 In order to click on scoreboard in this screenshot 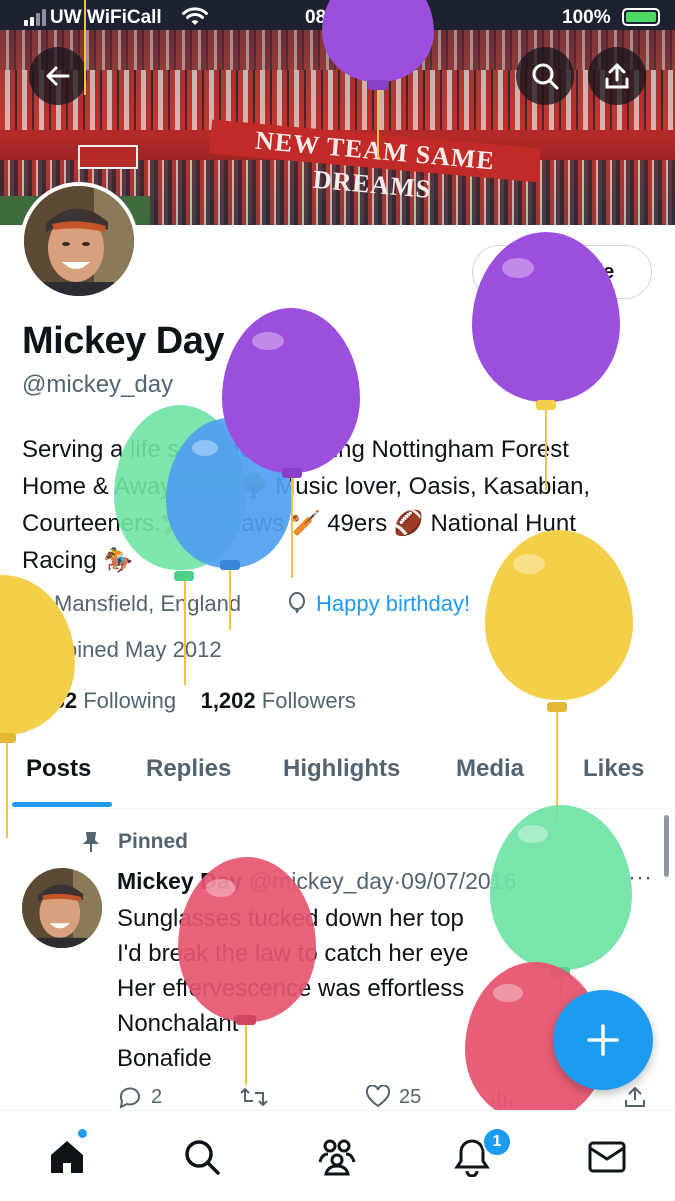, I will do `click(108, 157)`.